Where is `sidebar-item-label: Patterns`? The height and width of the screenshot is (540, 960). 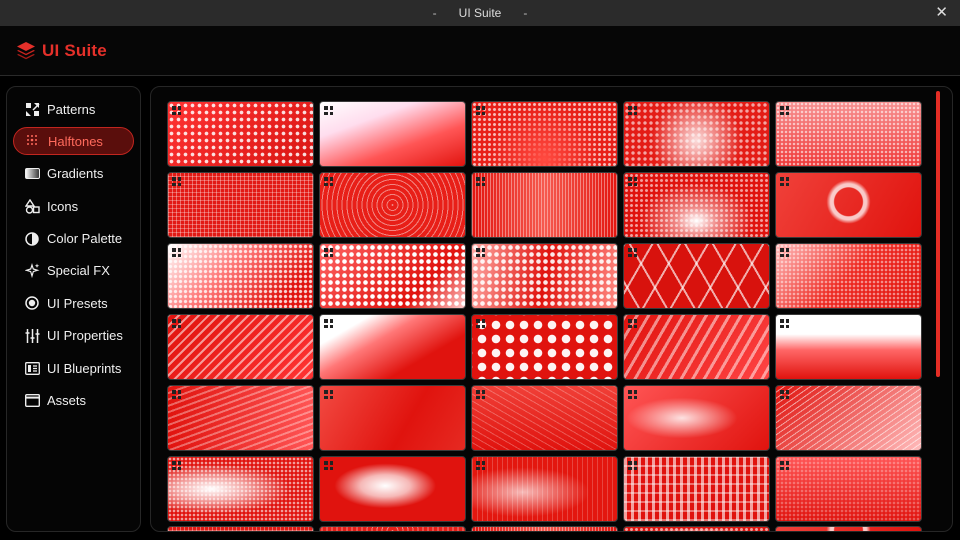 sidebar-item-label: Patterns is located at coordinates (71, 109).